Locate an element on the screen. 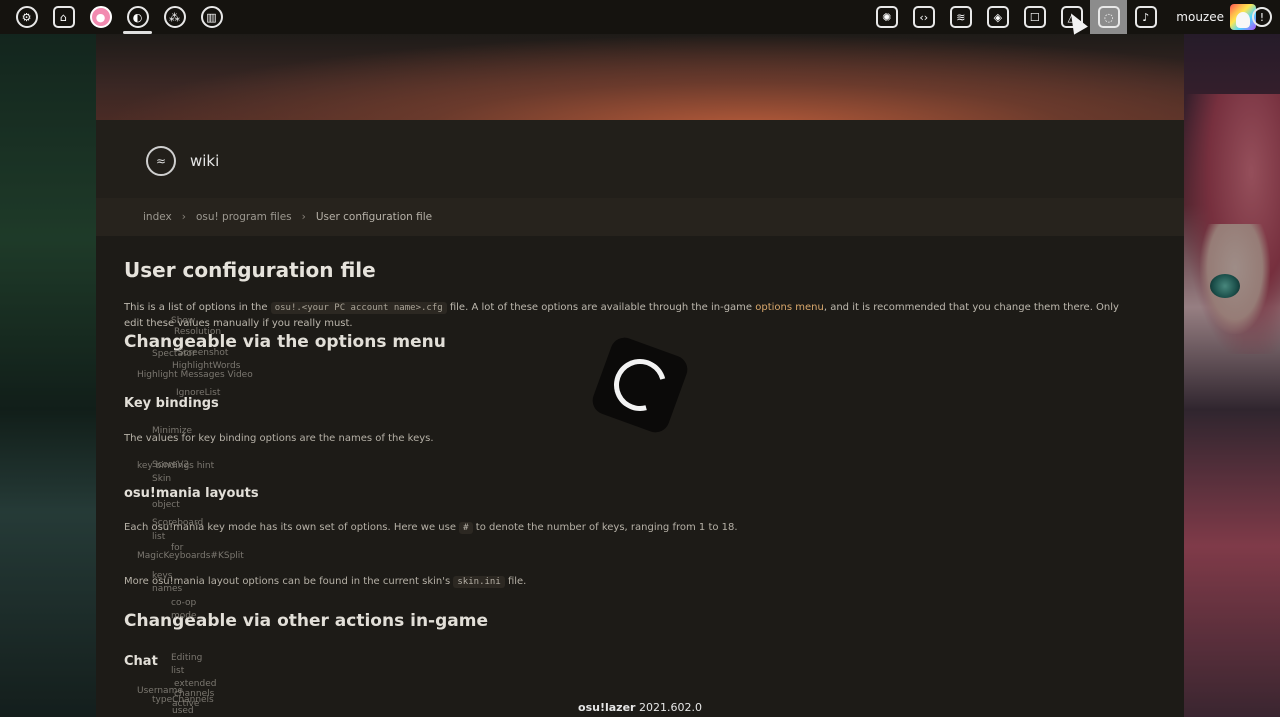 Image resolution: width=1280 pixels, height=717 pixels. changelog-button: ‹› is located at coordinates (923, 17).